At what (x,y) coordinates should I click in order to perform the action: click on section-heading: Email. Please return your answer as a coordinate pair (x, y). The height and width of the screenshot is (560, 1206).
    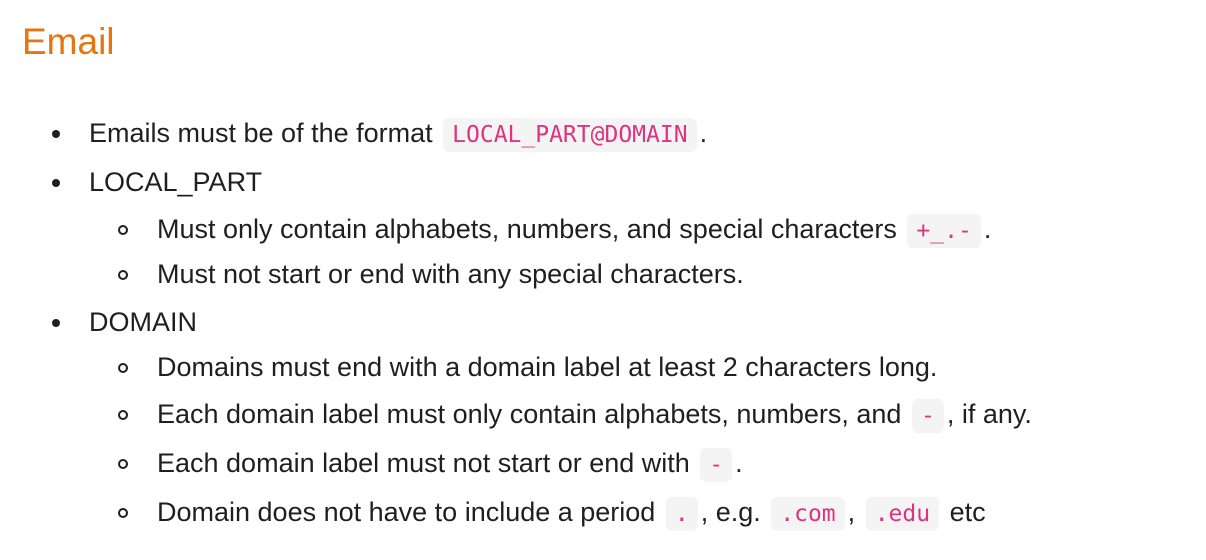
    Looking at the image, I should click on (68, 41).